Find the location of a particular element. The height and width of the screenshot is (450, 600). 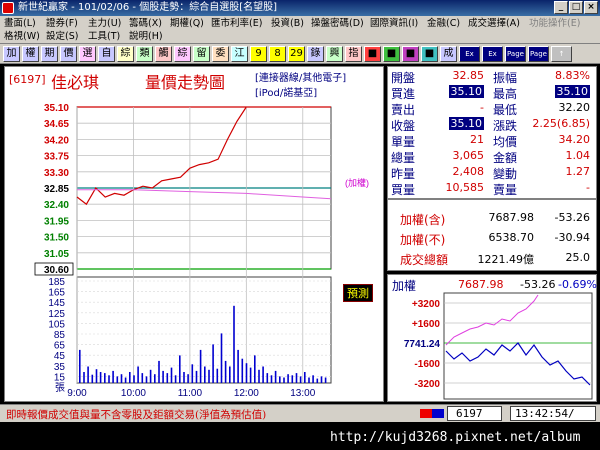

toolbar-button-6: 綜 is located at coordinates (125, 54).